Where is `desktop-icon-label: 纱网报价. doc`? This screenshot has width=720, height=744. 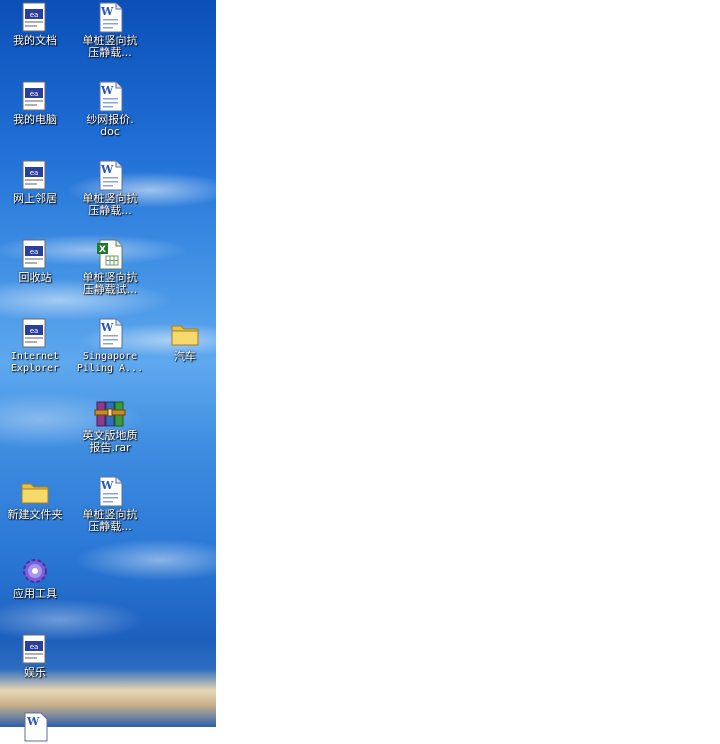 desktop-icon-label: 纱网报价. doc is located at coordinates (110, 125).